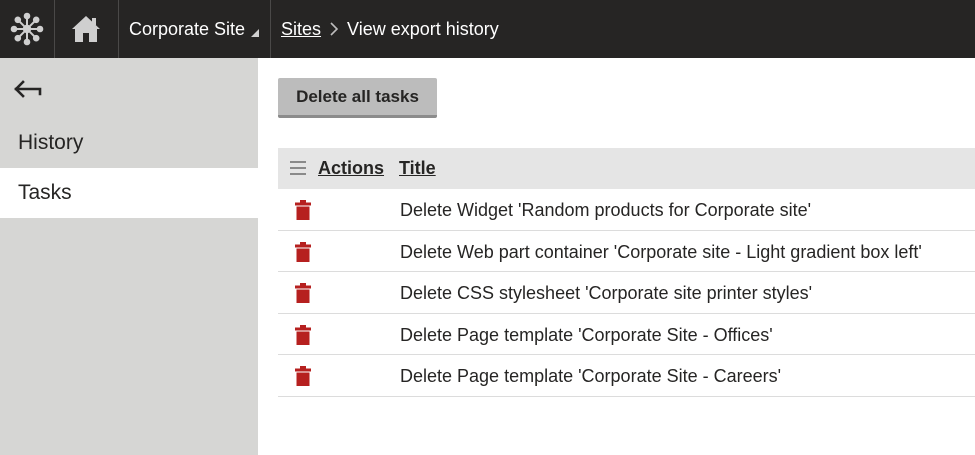 This screenshot has width=975, height=455. I want to click on sidebar-item-label: History, so click(51, 142).